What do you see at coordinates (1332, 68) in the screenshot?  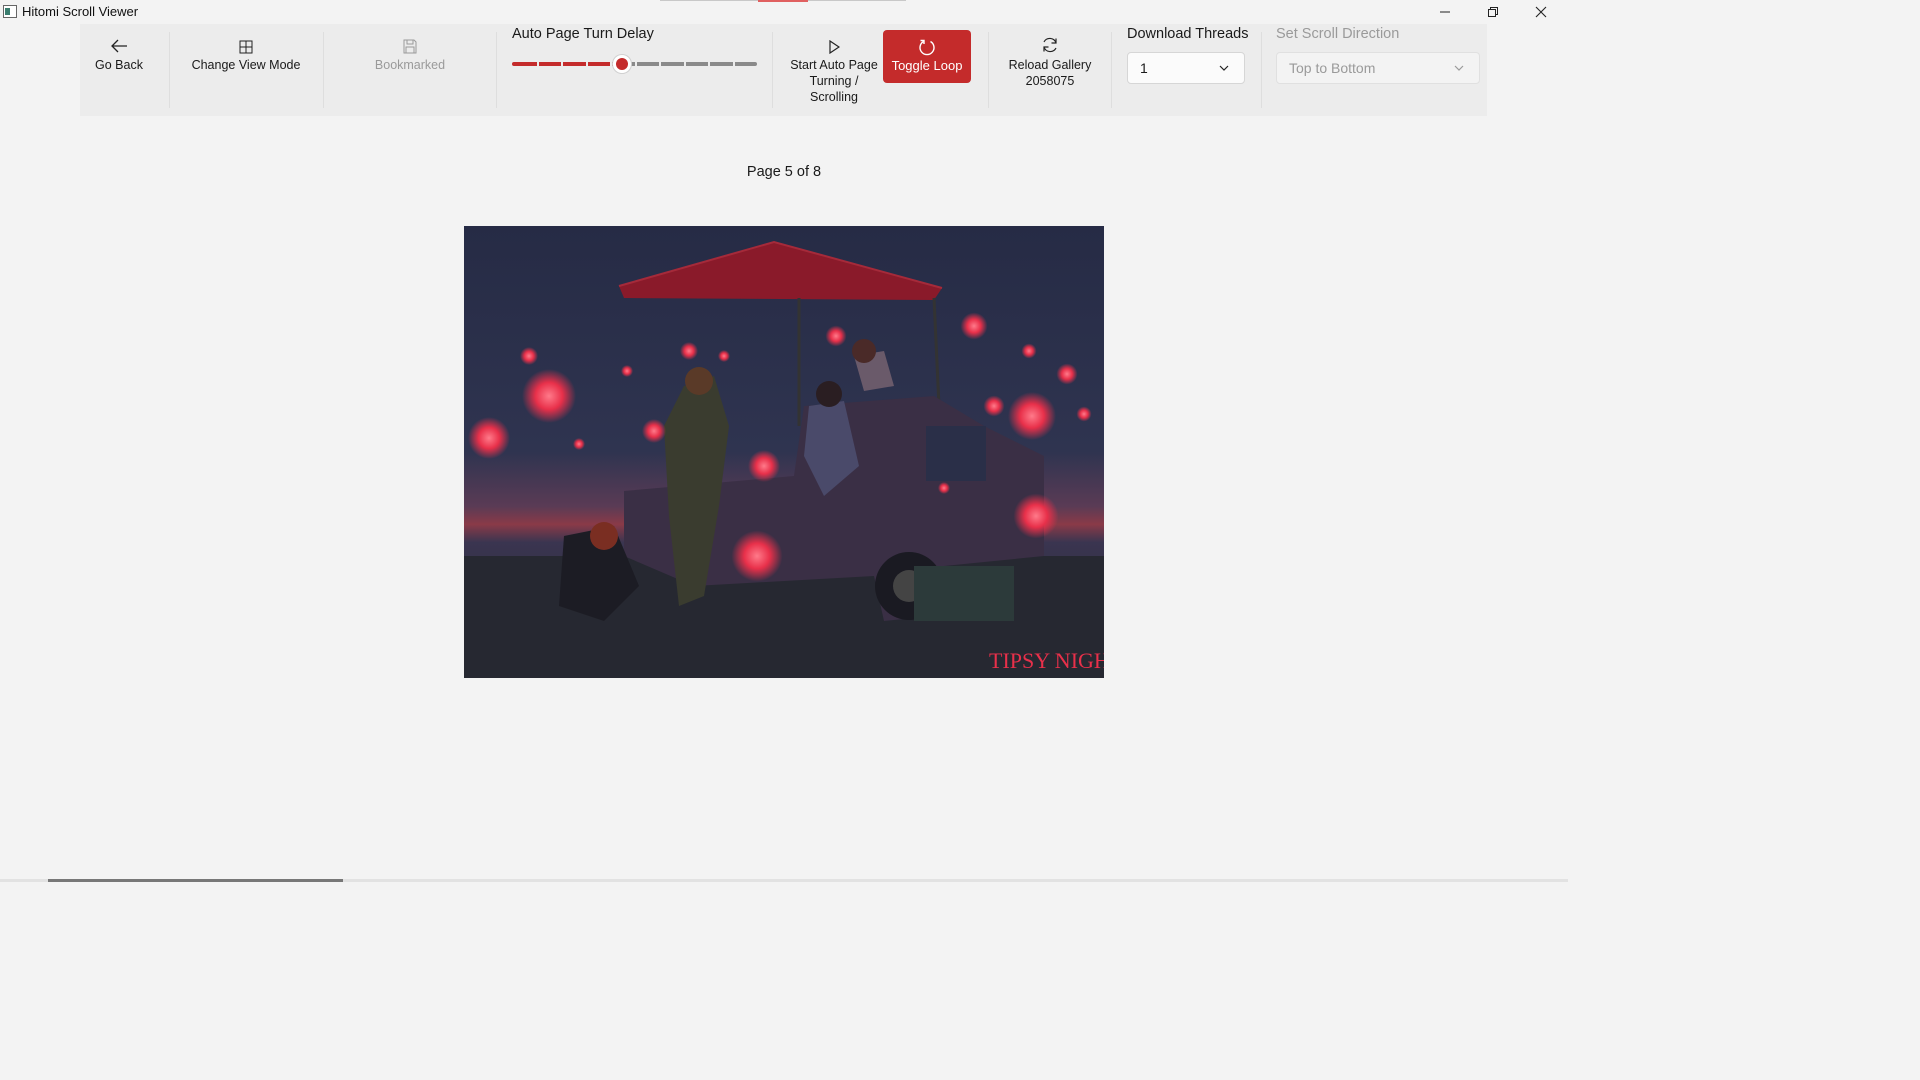 I see `scroll-direction-value: Top to Bottom` at bounding box center [1332, 68].